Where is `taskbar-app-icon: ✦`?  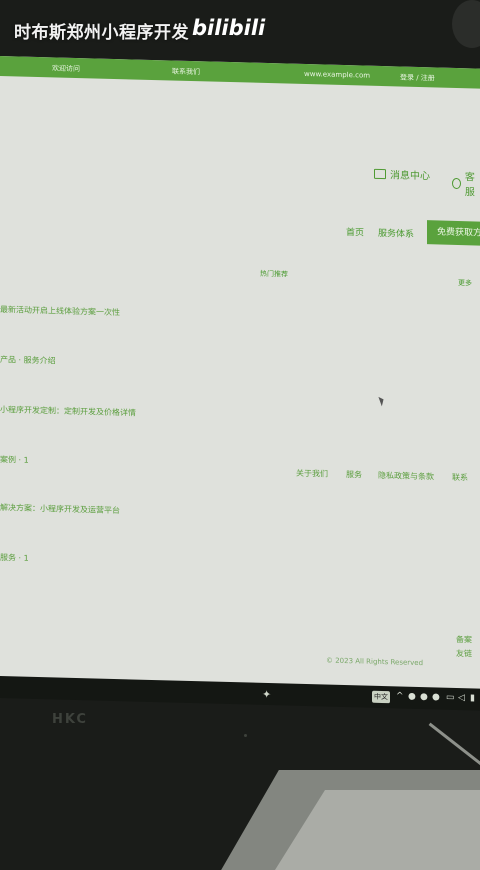
taskbar-app-icon: ✦ is located at coordinates (266, 694).